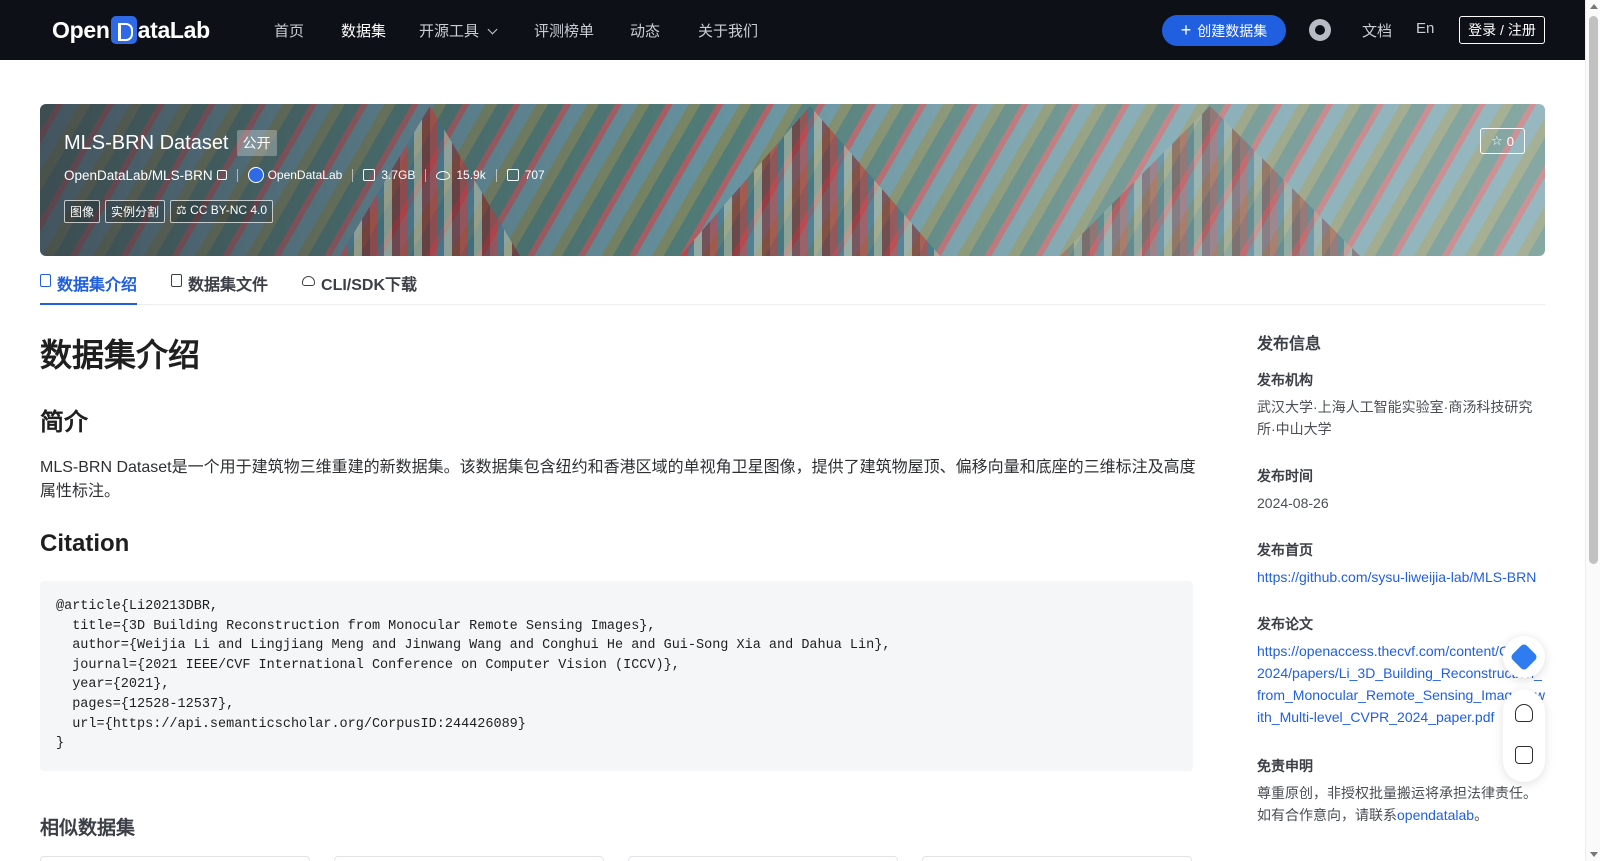 Image resolution: width=1600 pixels, height=861 pixels. Describe the element at coordinates (146, 142) in the screenshot. I see `dataset-title: MLS-BRN Dataset` at that location.